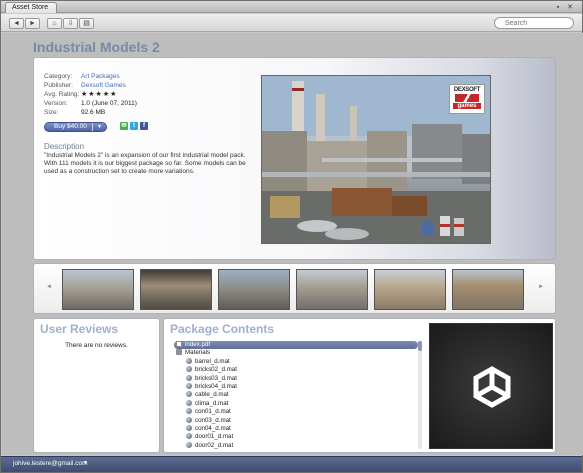 Image resolution: width=583 pixels, height=473 pixels. What do you see at coordinates (534, 23) in the screenshot?
I see `search-input` at bounding box center [534, 23].